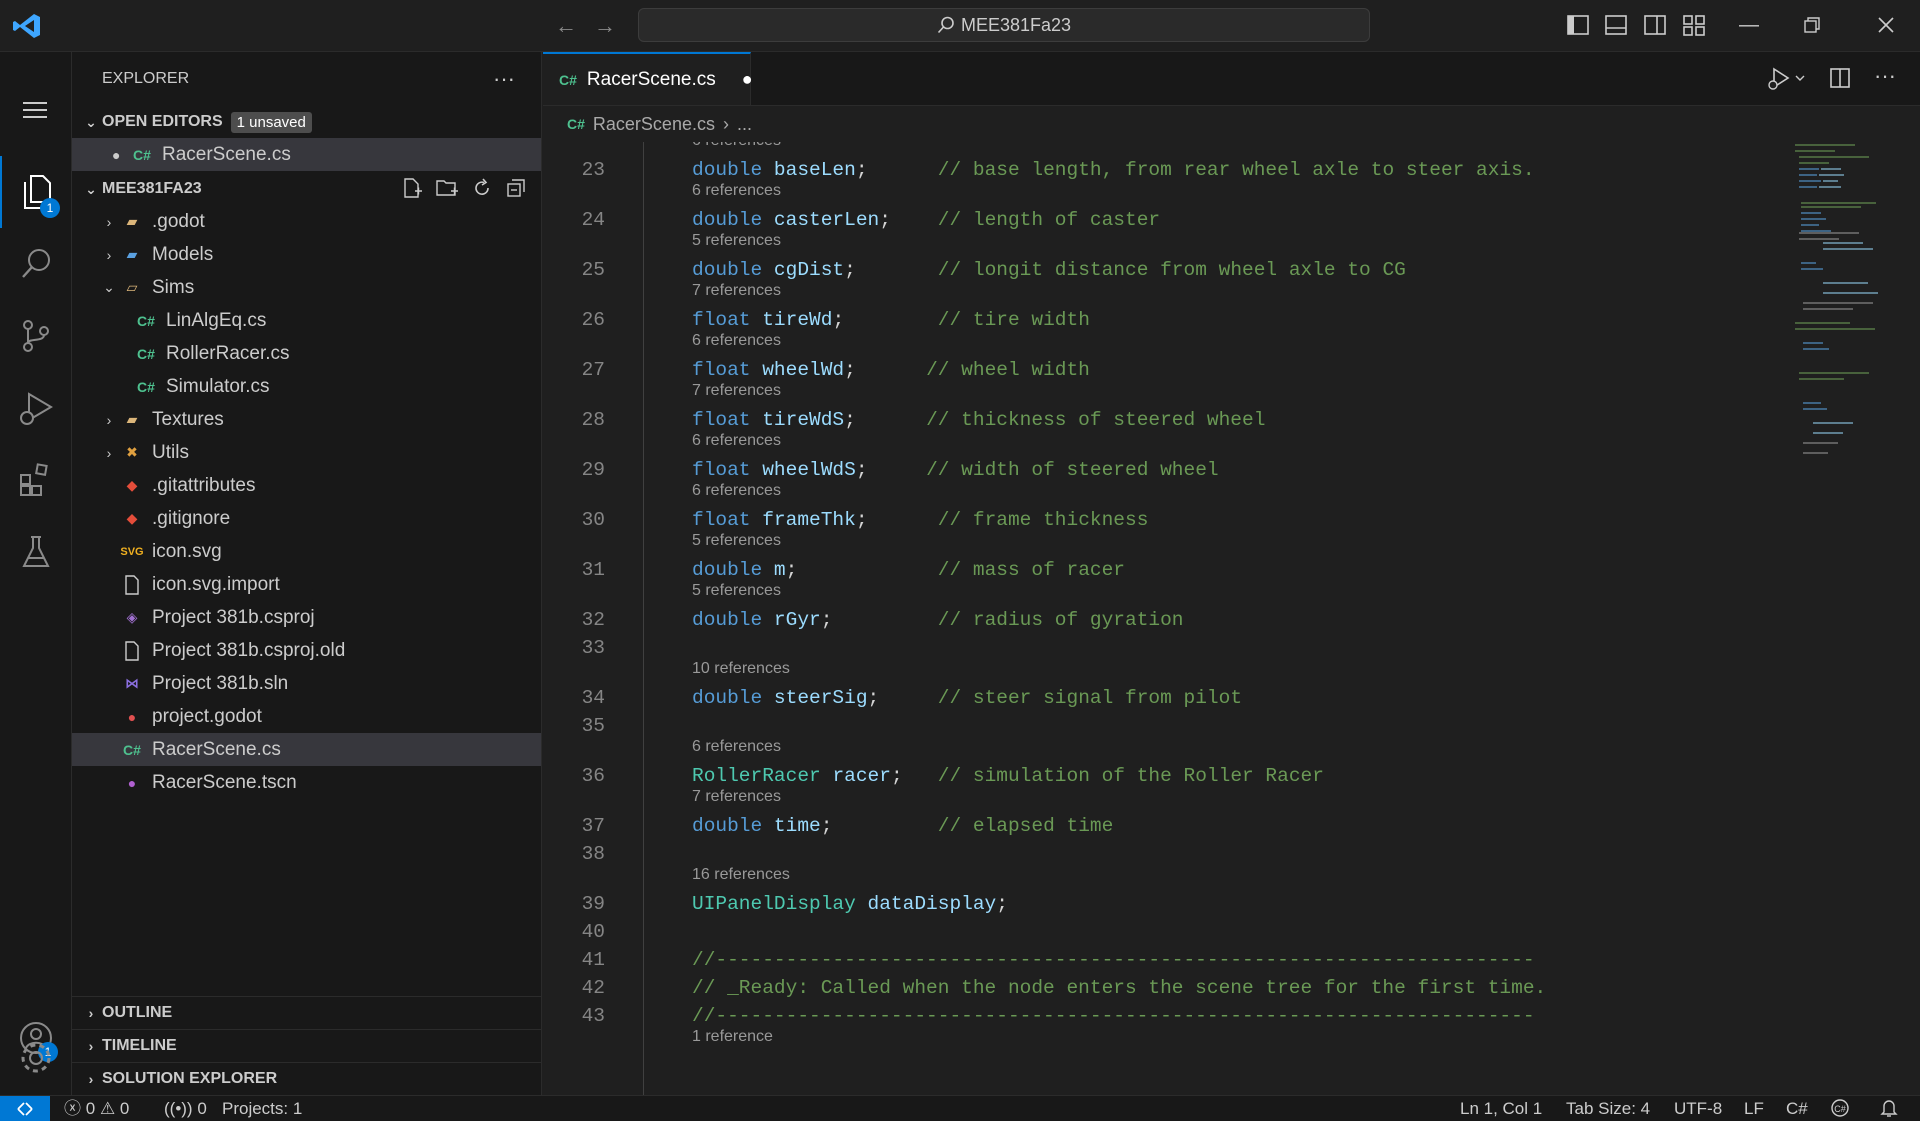 Image resolution: width=1920 pixels, height=1121 pixels. I want to click on outline-section: › OUTLINE, so click(307, 1012).